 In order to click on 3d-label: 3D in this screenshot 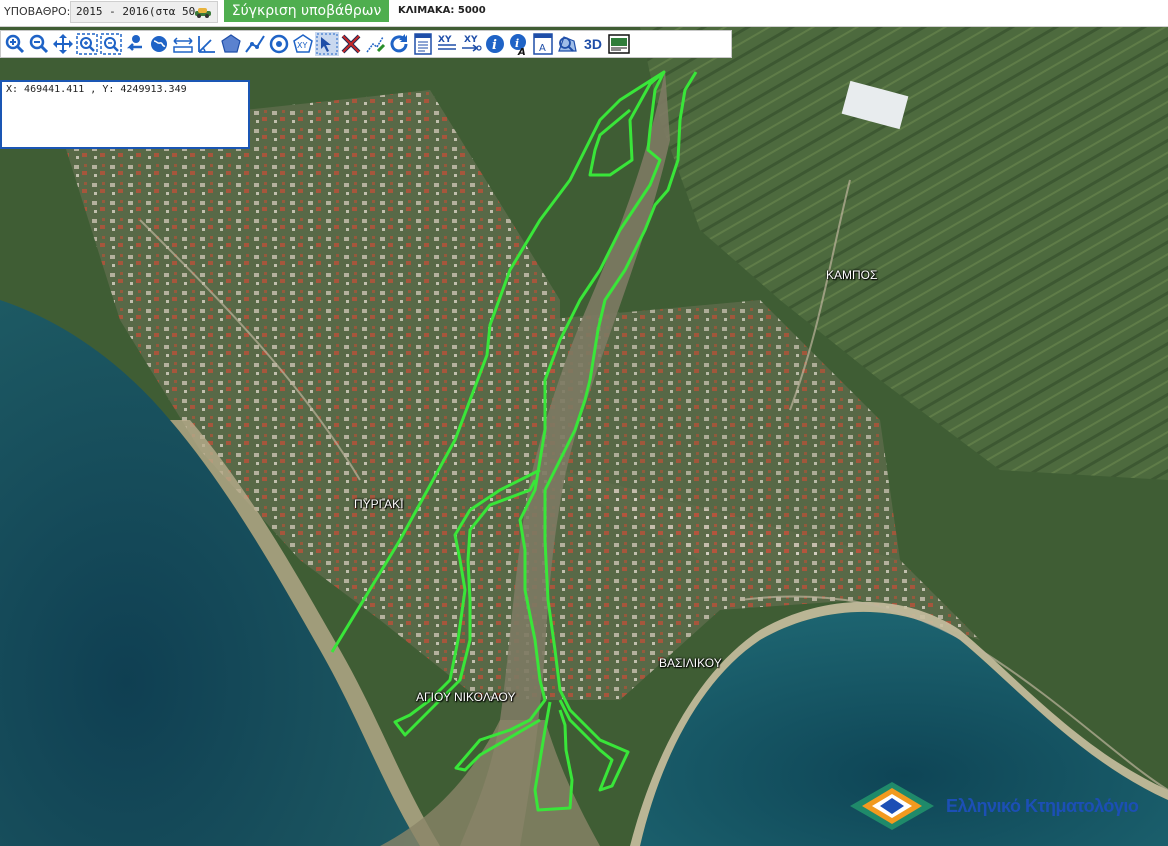, I will do `click(593, 44)`.